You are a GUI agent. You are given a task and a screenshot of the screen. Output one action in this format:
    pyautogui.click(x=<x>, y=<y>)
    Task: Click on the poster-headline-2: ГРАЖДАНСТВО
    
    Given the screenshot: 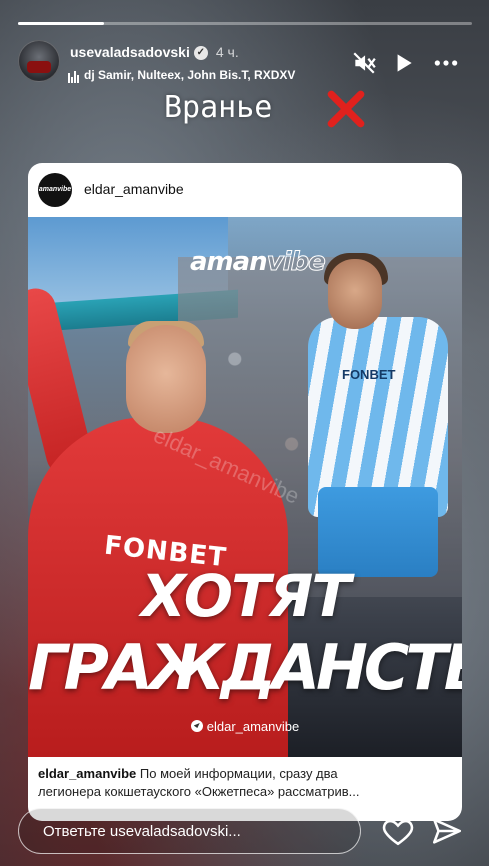 What is the action you would take?
    pyautogui.click(x=245, y=667)
    